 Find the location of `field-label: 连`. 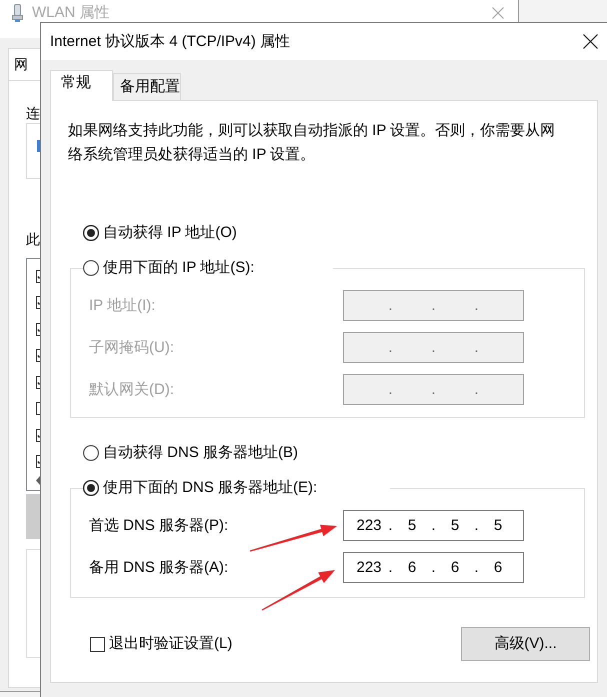

field-label: 连 is located at coordinates (33, 113).